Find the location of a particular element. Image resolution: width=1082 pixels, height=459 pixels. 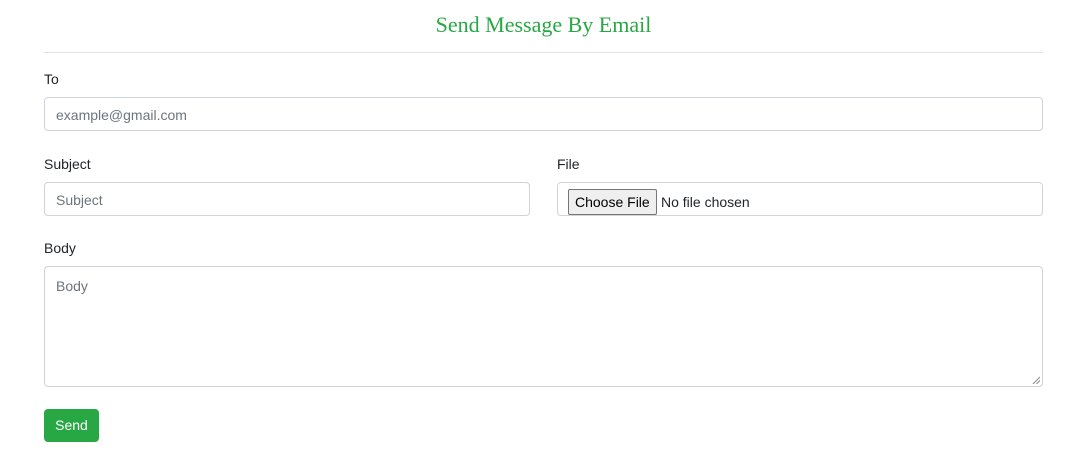

to-email-placeholder: example@gmail.com is located at coordinates (121, 115).